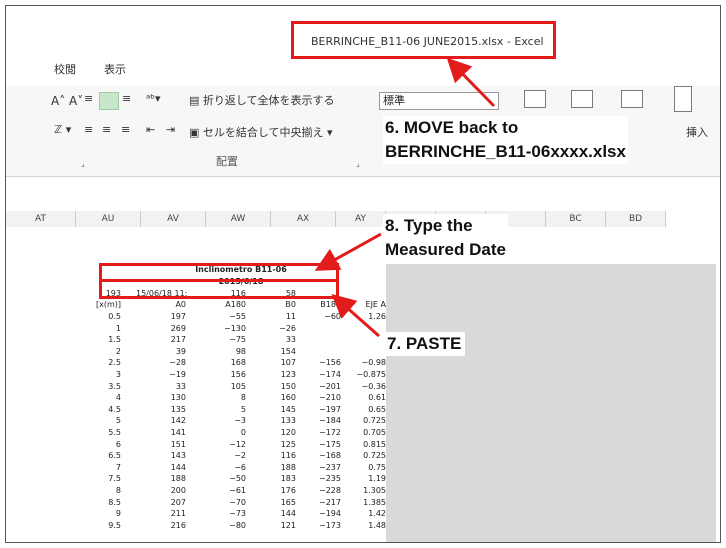 The width and height of the screenshot is (726, 548). What do you see at coordinates (355, 316) in the screenshot?
I see `step7-arrow` at bounding box center [355, 316].